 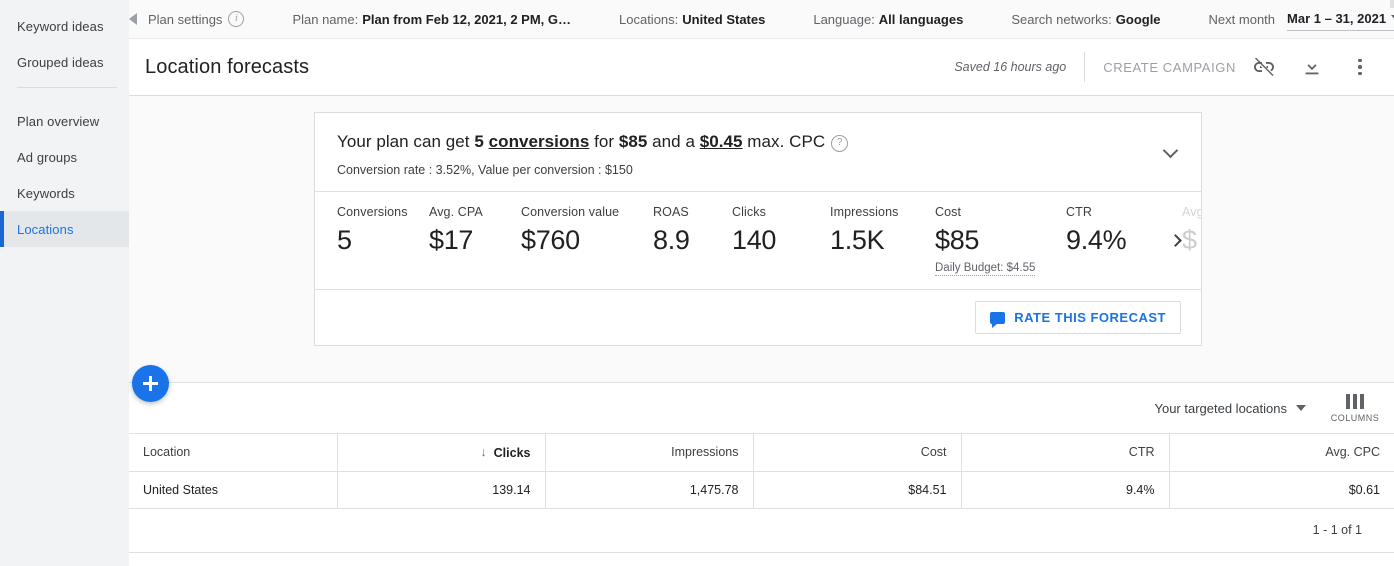 What do you see at coordinates (1355, 401) in the screenshot?
I see `columns-icon` at bounding box center [1355, 401].